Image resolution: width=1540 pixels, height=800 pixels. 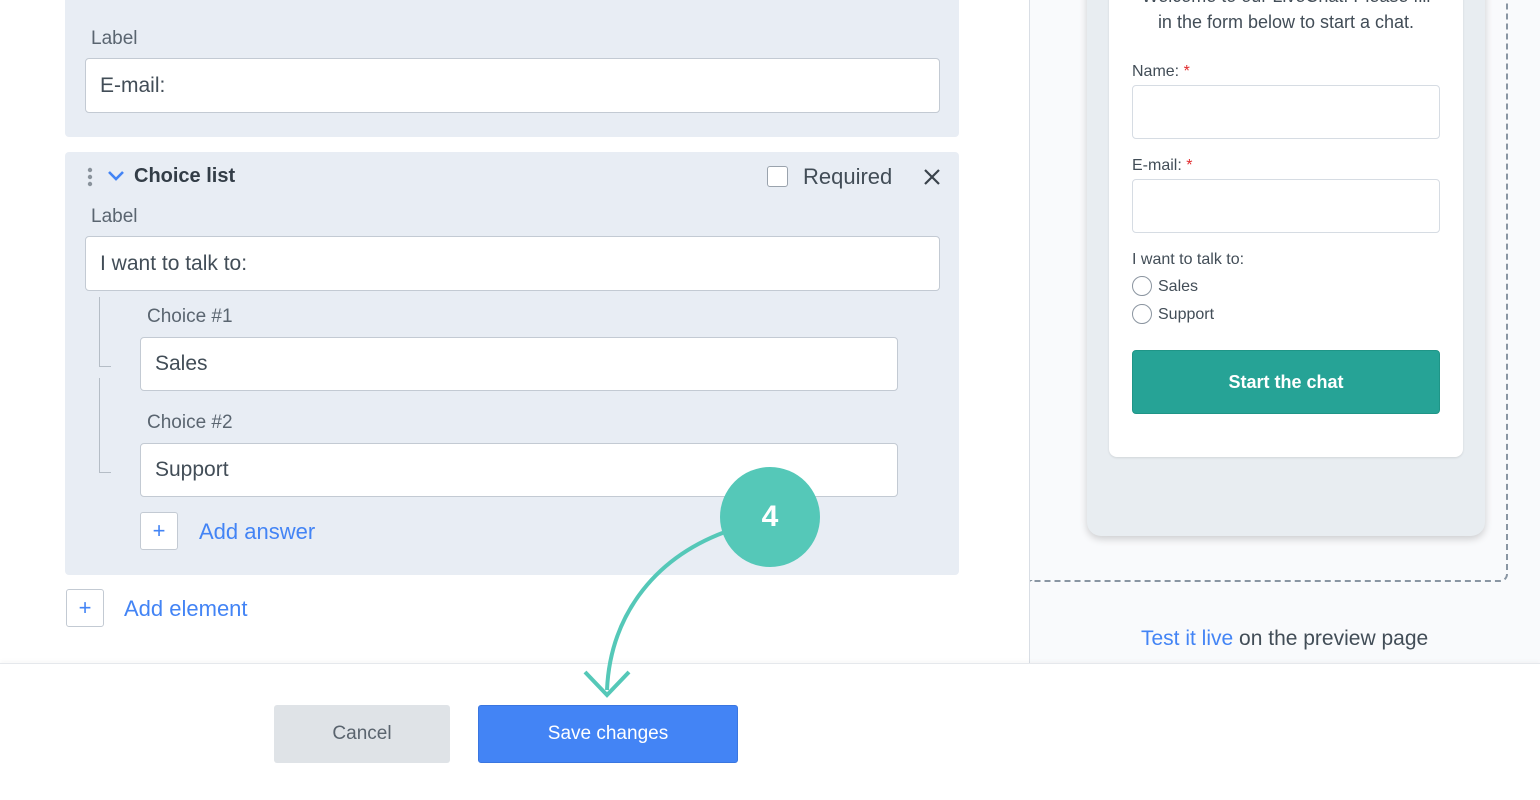 What do you see at coordinates (190, 316) in the screenshot?
I see `choice-caption: Choice #1` at bounding box center [190, 316].